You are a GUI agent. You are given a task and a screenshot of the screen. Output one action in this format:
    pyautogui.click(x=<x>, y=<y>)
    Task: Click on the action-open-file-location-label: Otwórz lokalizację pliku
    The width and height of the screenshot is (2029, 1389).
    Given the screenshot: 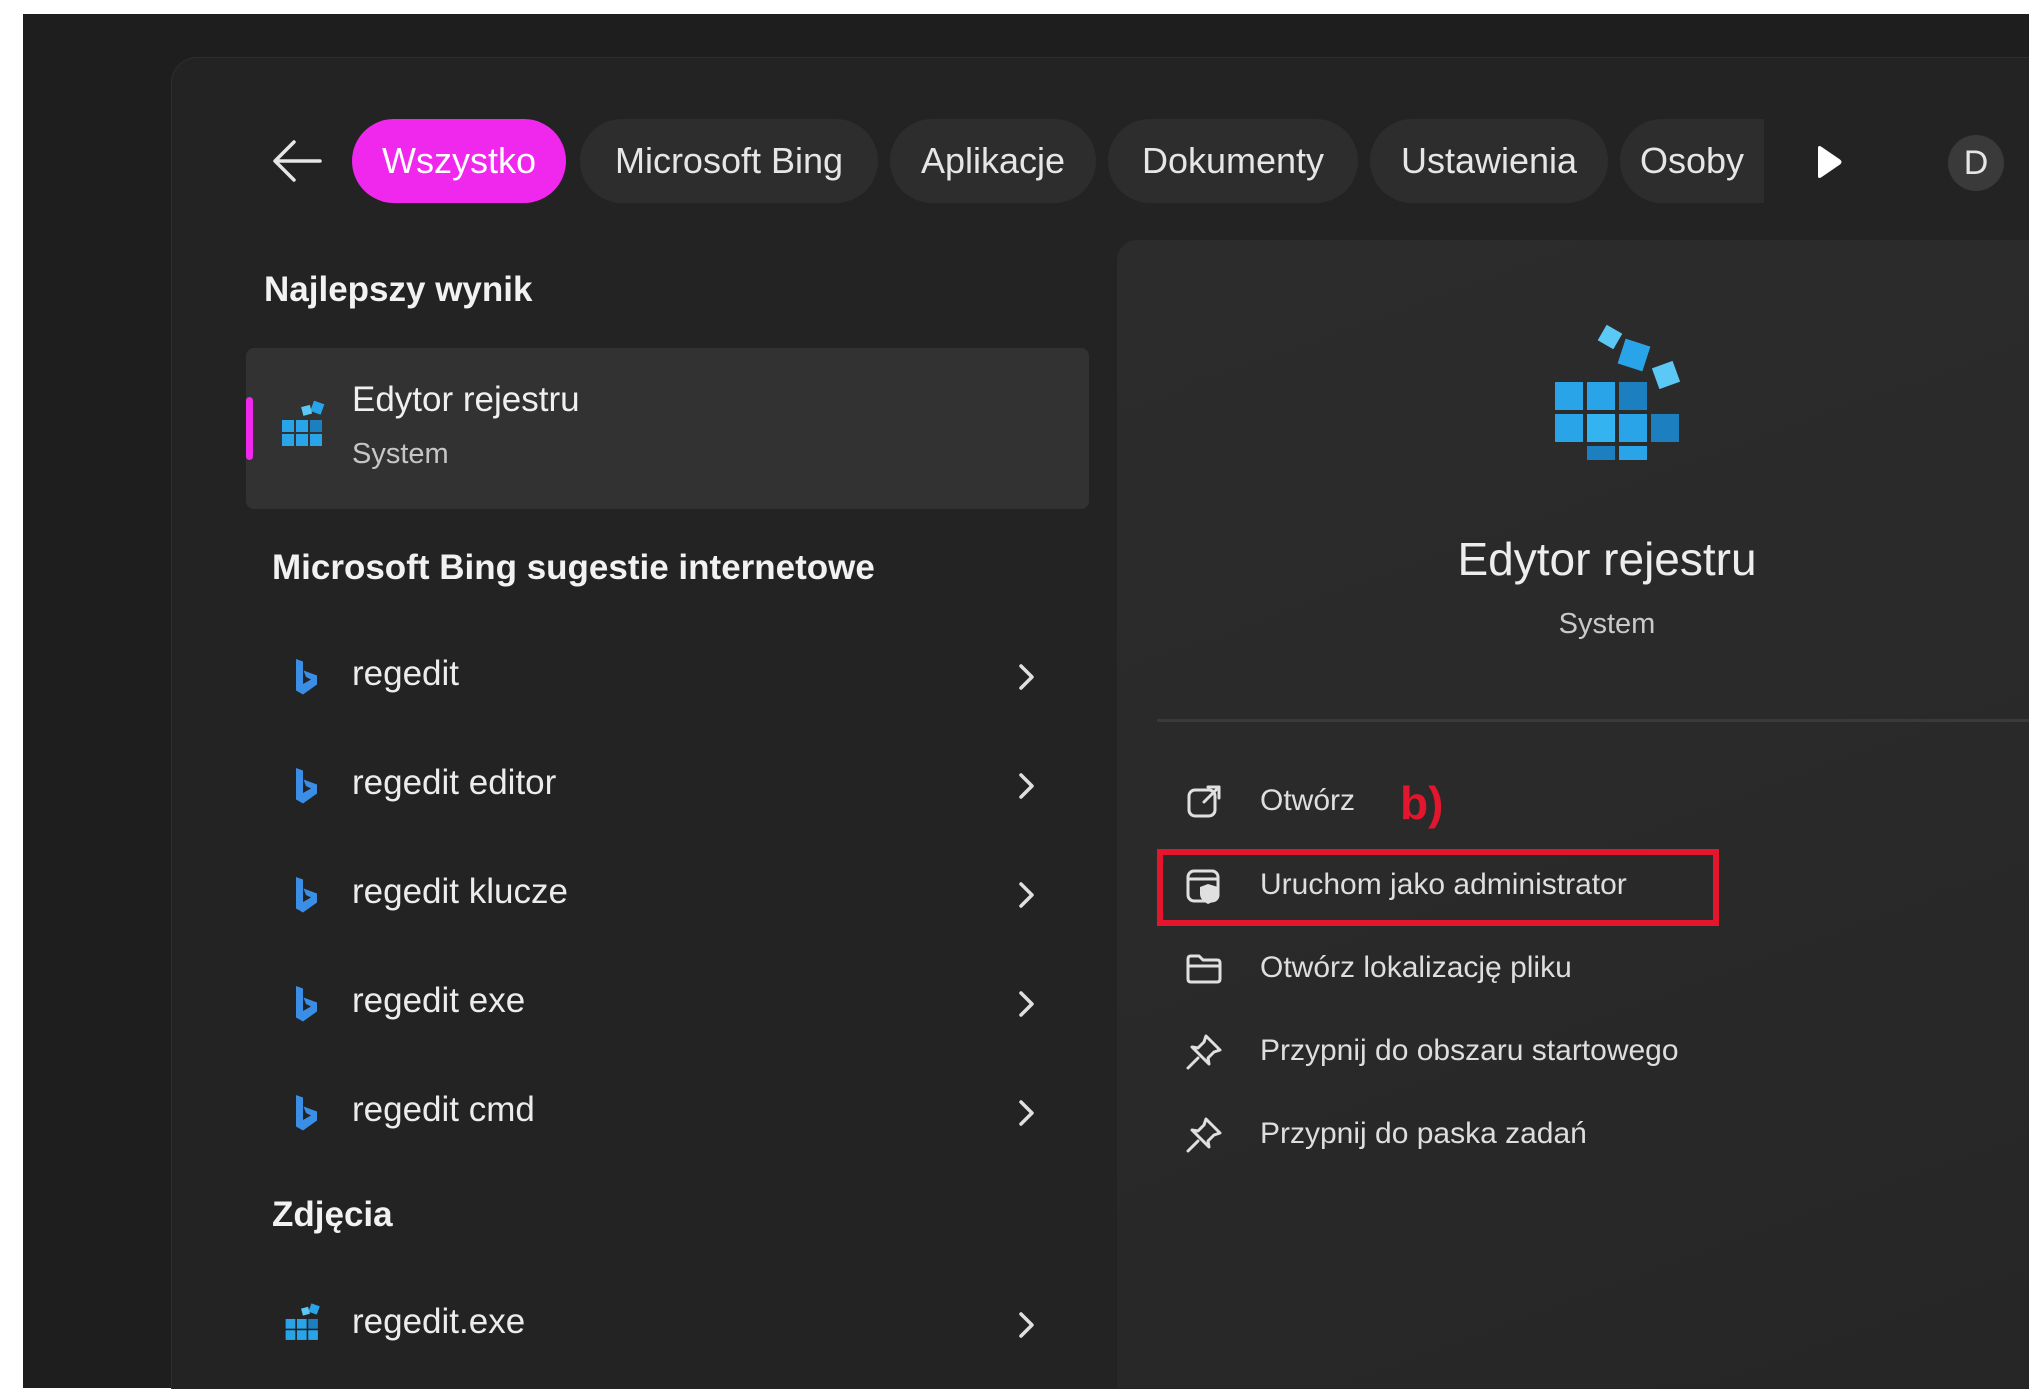 What is the action you would take?
    pyautogui.click(x=1416, y=967)
    